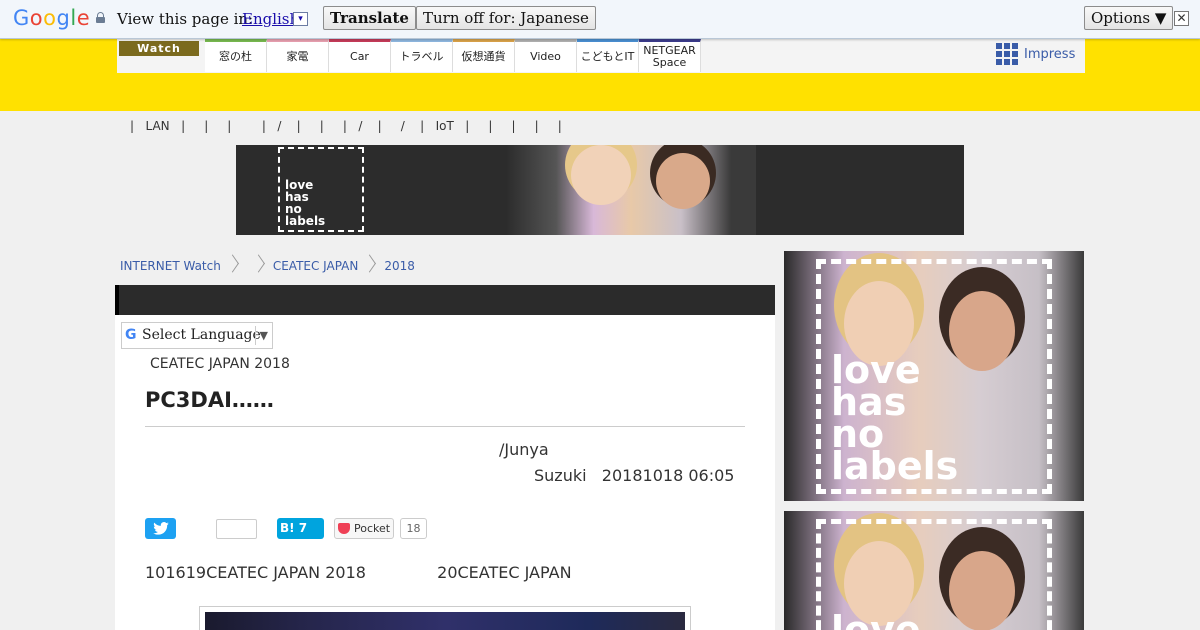 The image size is (1200, 630). I want to click on nav-tab: こどもとIT, so click(608, 55).